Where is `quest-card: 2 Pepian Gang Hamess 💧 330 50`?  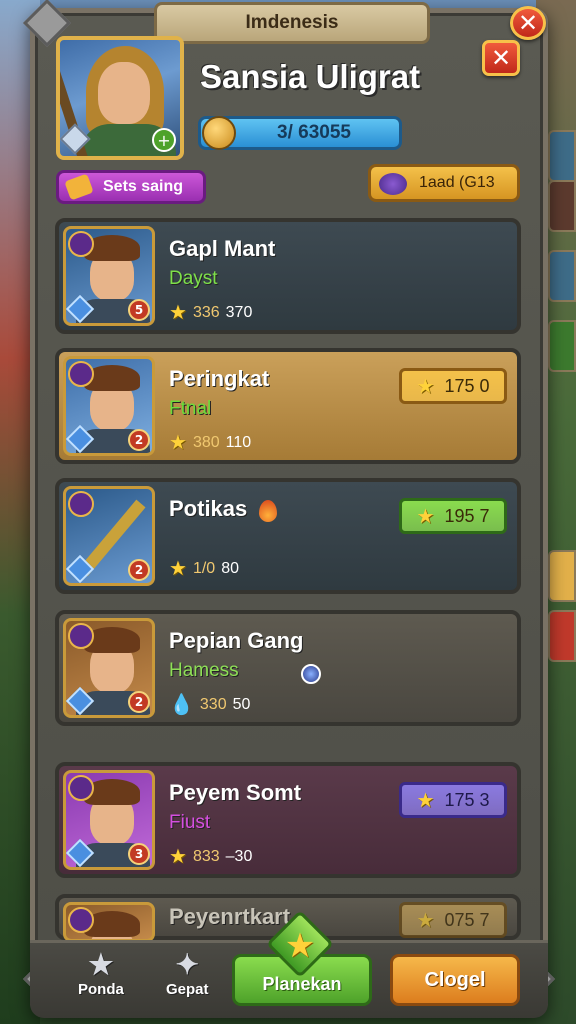
quest-card: 2 Pepian Gang Hamess 💧 330 50 is located at coordinates (288, 668).